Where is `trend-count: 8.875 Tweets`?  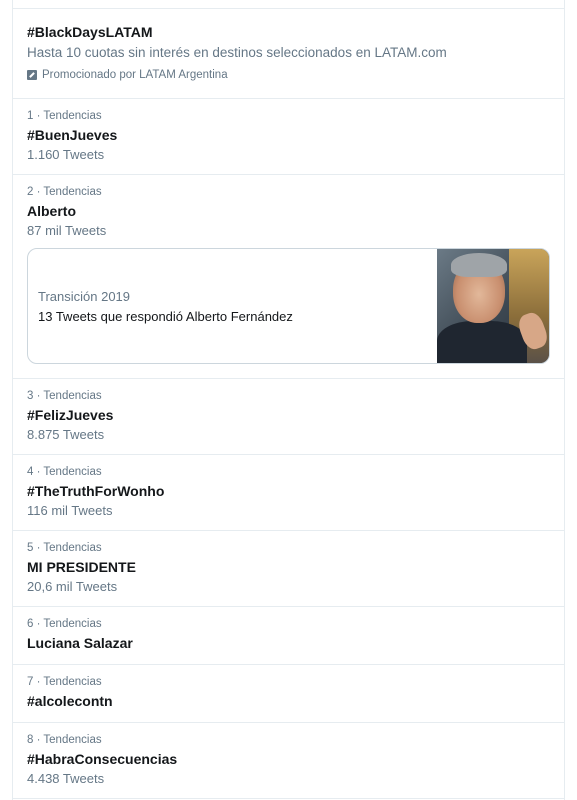 trend-count: 8.875 Tweets is located at coordinates (66, 434).